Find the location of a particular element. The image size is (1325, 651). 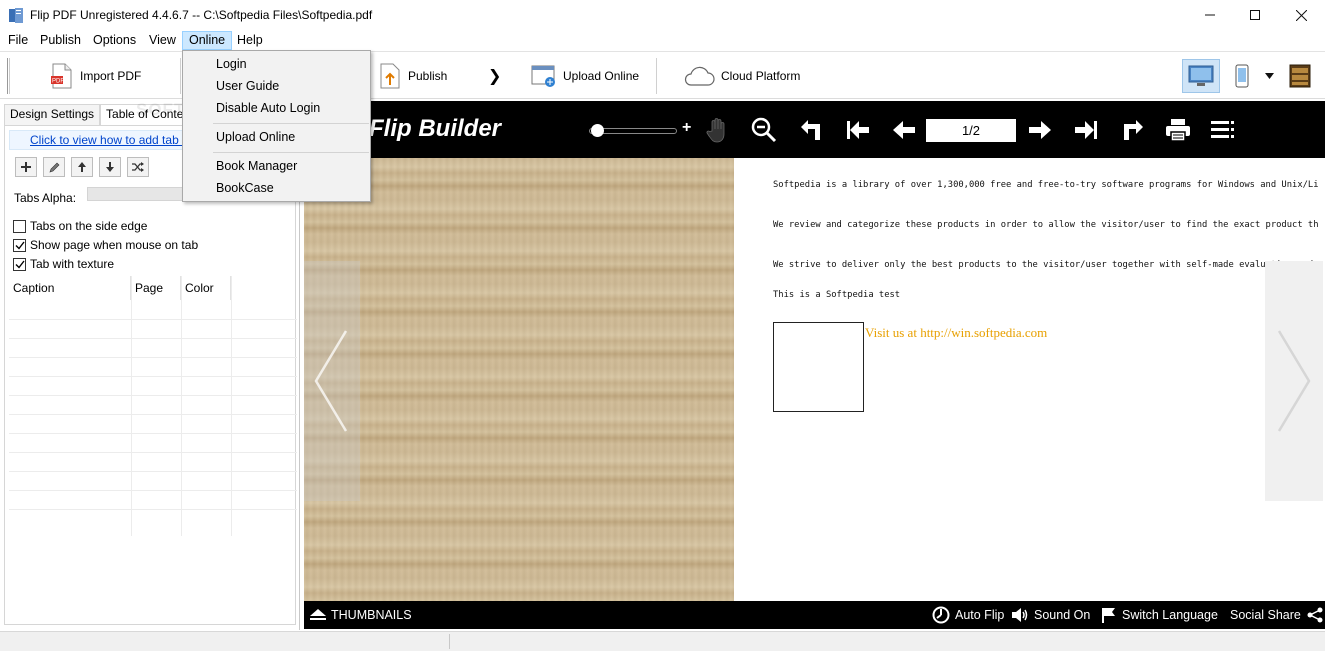

first-page-button is located at coordinates (858, 130).